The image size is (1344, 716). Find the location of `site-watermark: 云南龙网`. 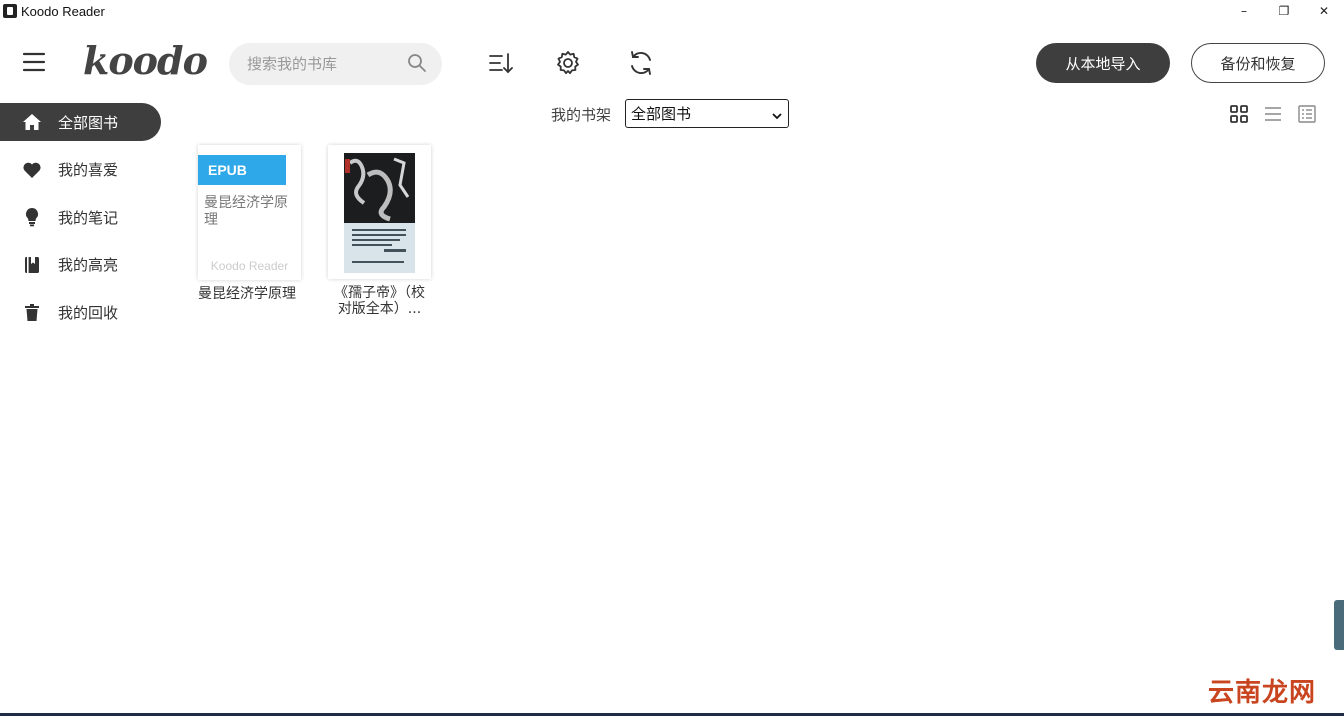

site-watermark: 云南龙网 is located at coordinates (1262, 693).